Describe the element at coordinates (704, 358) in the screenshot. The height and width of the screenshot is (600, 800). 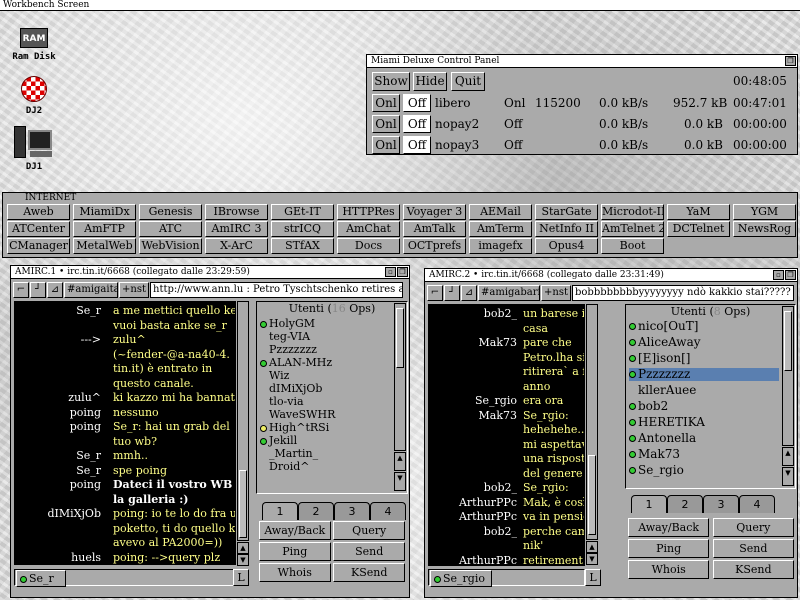
I see `user-entry: [E]ison[]` at that location.